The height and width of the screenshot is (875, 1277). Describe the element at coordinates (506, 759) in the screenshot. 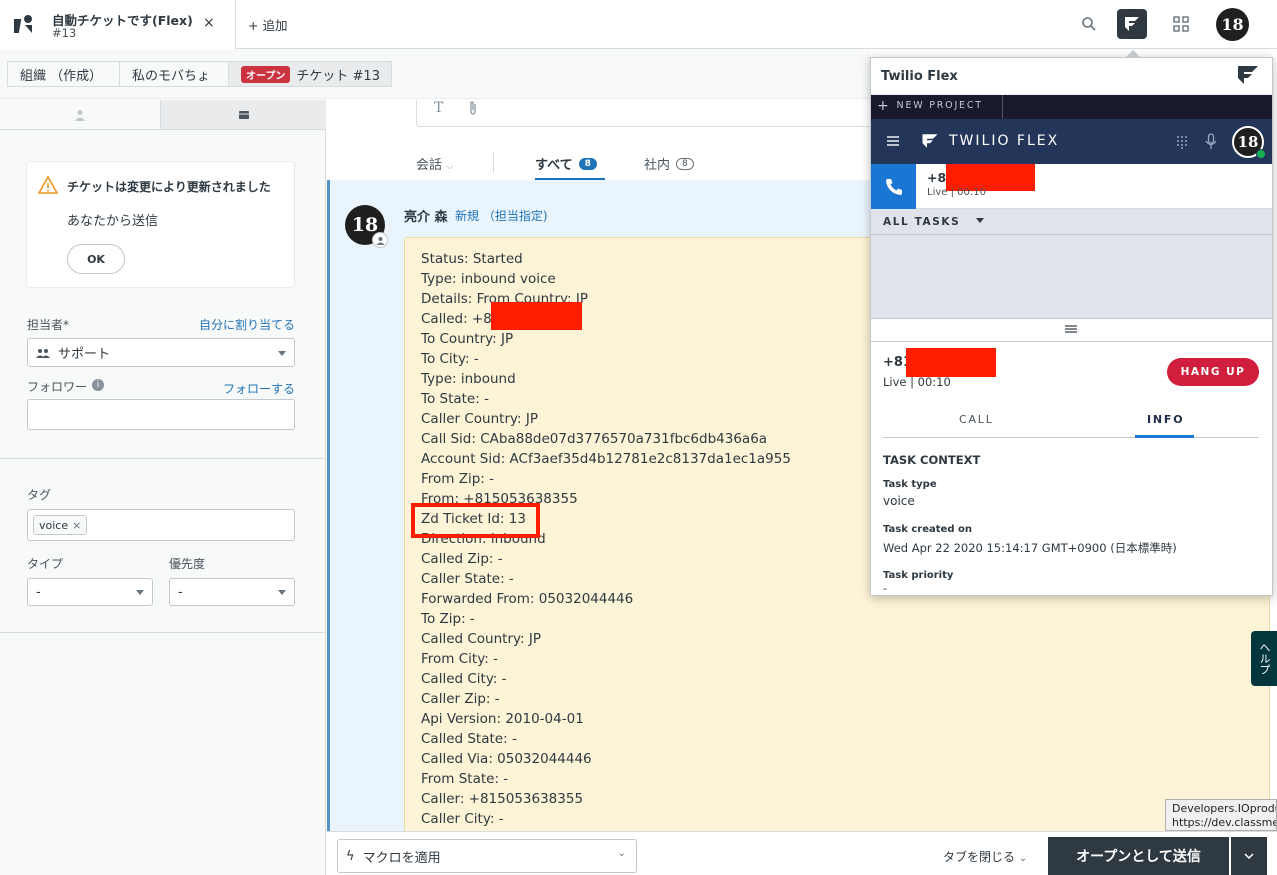

I see `message-line: Called Via: 05032044446` at that location.